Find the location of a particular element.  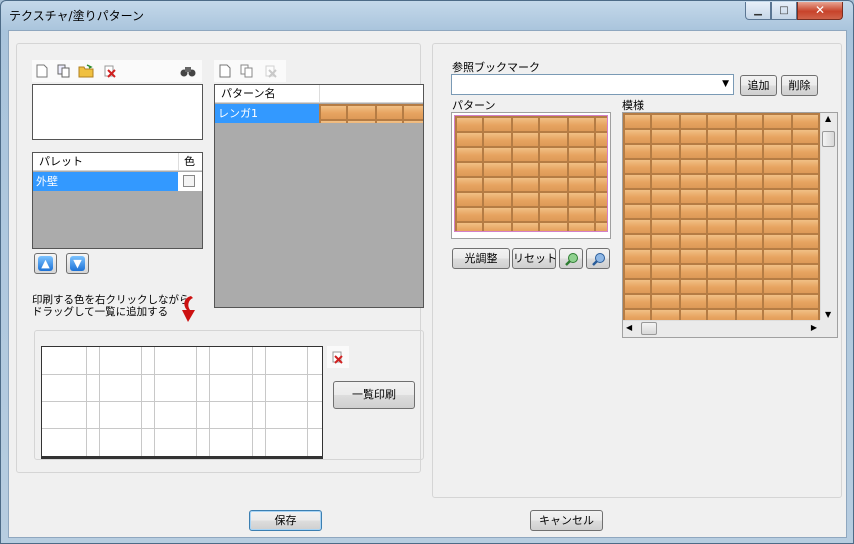

header-divider is located at coordinates (319, 93).